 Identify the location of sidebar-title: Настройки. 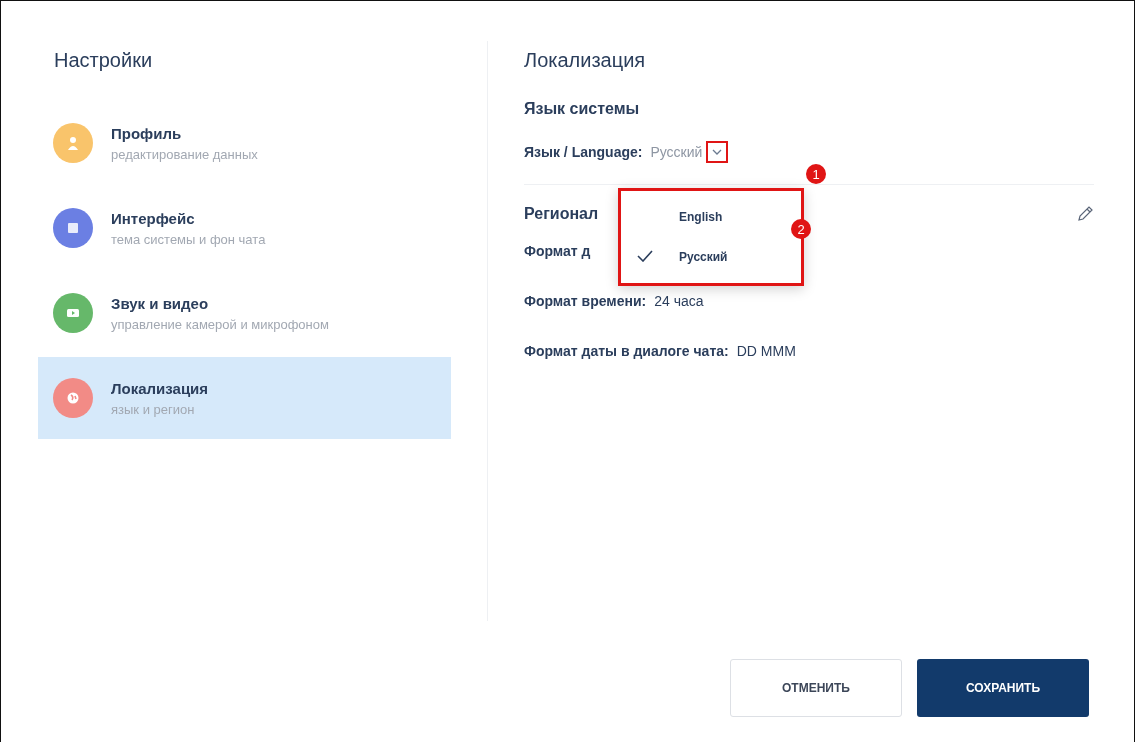
(104, 60).